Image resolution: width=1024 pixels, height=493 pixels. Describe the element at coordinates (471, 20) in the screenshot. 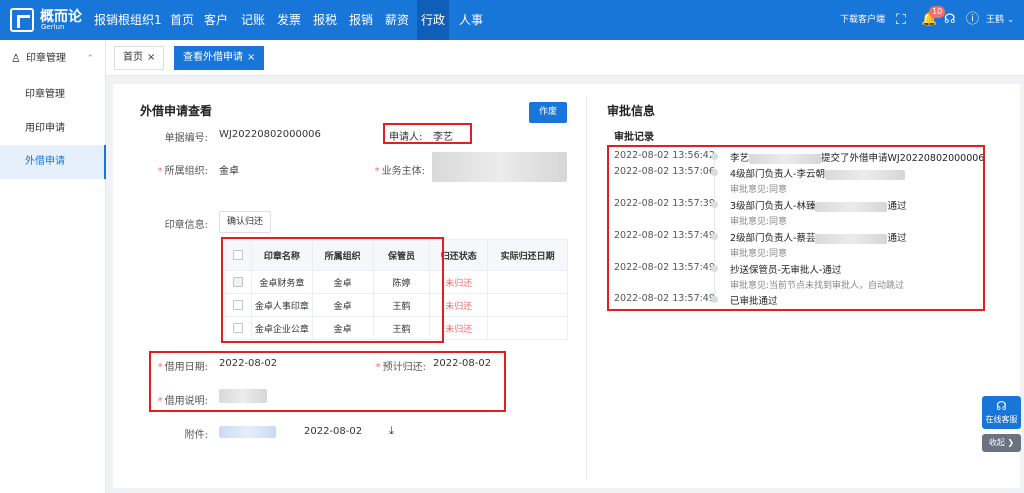

I see `nav-hr: 人事` at that location.